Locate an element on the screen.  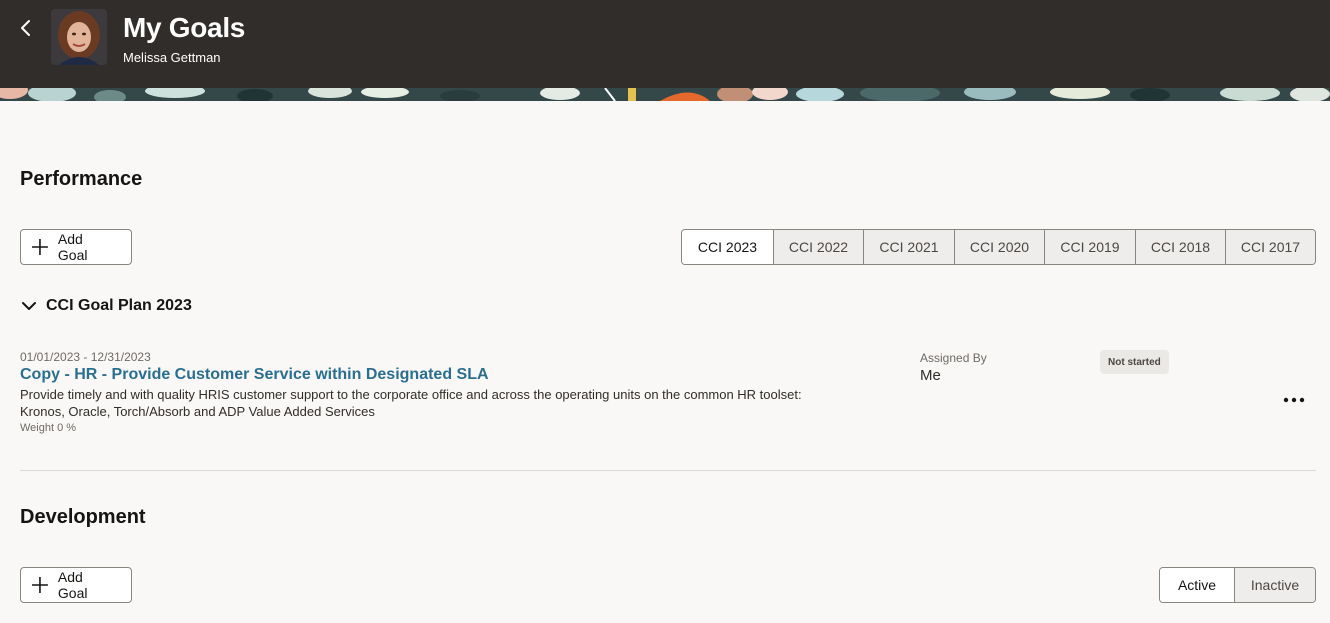
development-add-goal-button: Add Goal is located at coordinates (76, 585).